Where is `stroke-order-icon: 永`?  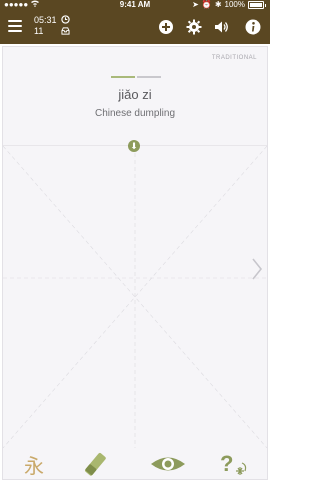
stroke-order-icon: 永 is located at coordinates (34, 464).